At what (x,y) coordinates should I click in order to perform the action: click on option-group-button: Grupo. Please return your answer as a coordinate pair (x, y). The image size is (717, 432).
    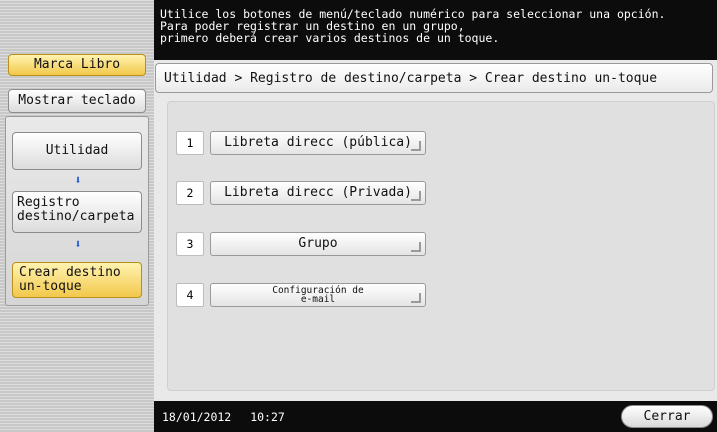
    Looking at the image, I should click on (318, 244).